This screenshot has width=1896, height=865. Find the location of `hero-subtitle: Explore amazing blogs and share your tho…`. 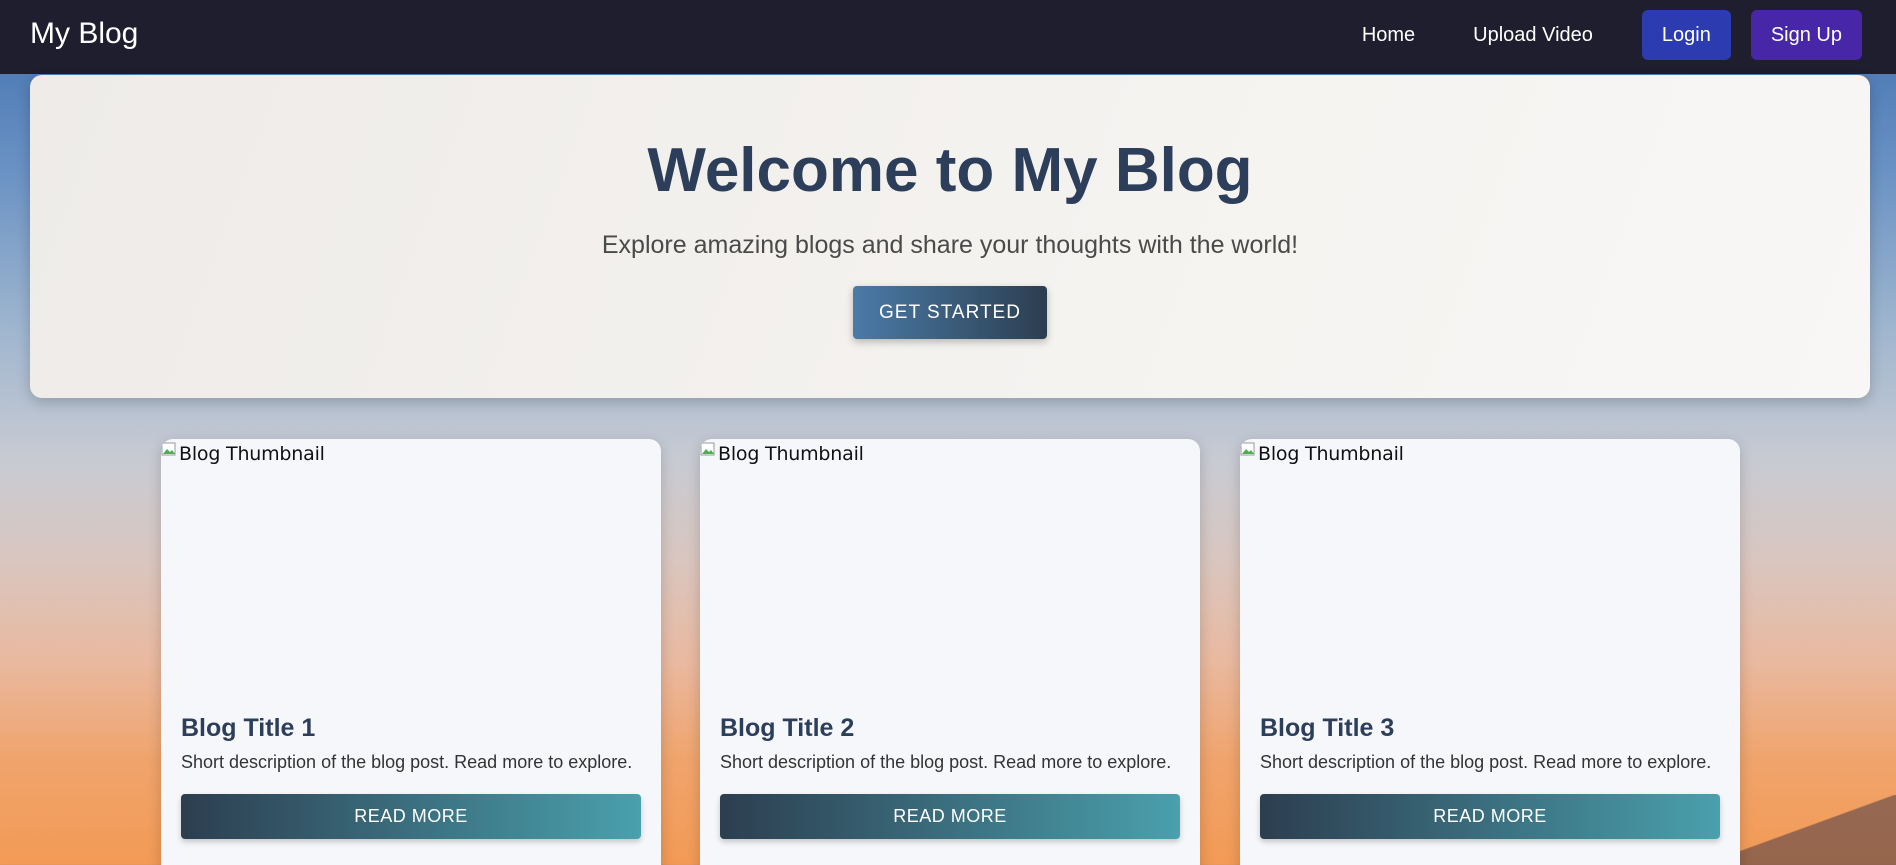

hero-subtitle: Explore amazing blogs and share your tho… is located at coordinates (950, 245).